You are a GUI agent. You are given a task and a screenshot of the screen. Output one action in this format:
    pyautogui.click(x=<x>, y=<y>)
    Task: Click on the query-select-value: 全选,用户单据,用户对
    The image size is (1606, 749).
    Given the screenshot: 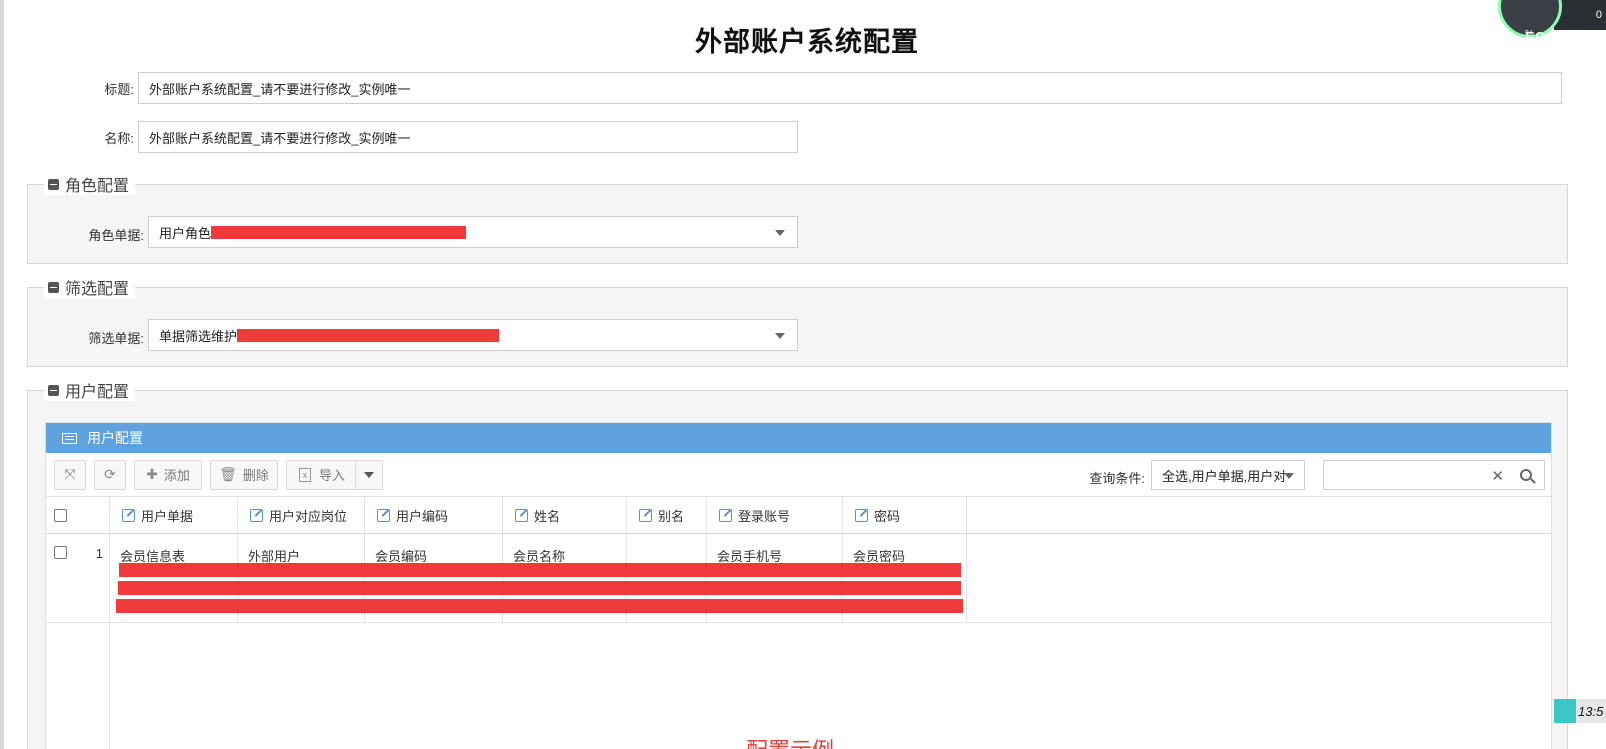 What is the action you would take?
    pyautogui.click(x=1224, y=476)
    